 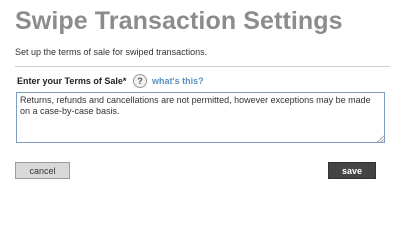 I want to click on whats-this-link: what's this?, so click(x=178, y=81).